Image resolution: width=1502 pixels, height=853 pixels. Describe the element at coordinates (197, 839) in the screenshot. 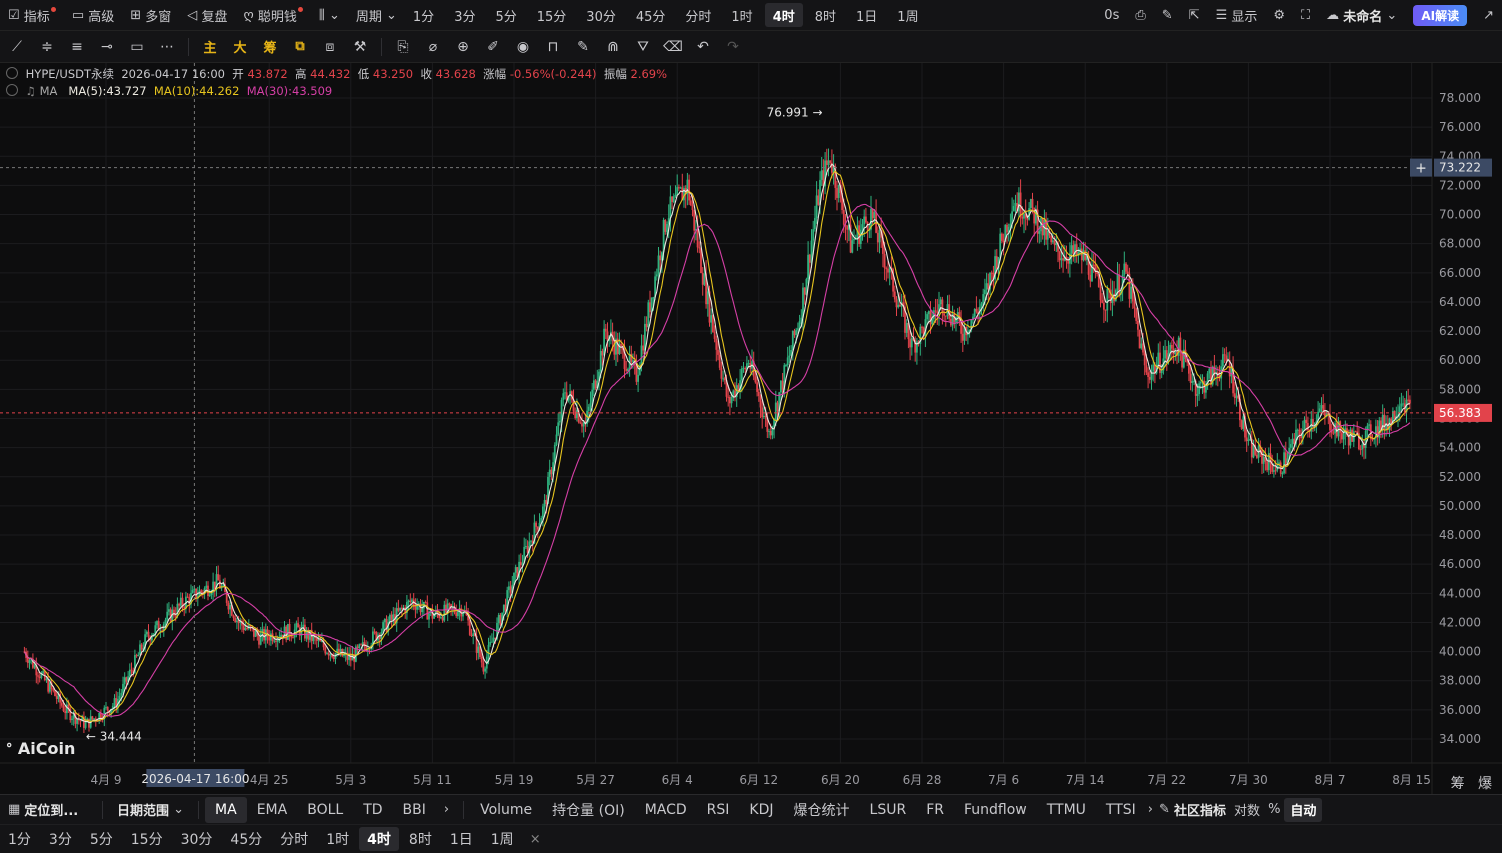

I see `bottom-interval-tab-4: 30分` at that location.